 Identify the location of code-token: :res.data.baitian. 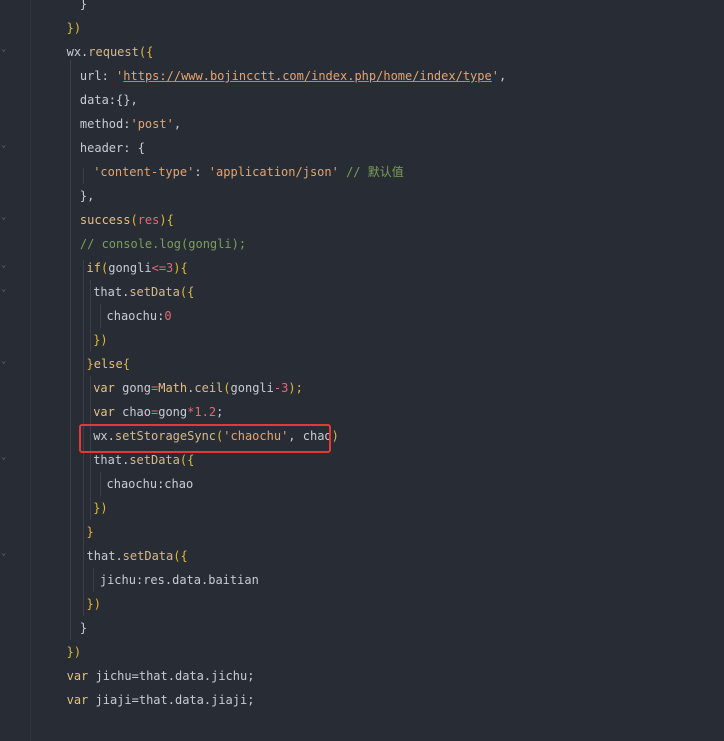
(197, 580).